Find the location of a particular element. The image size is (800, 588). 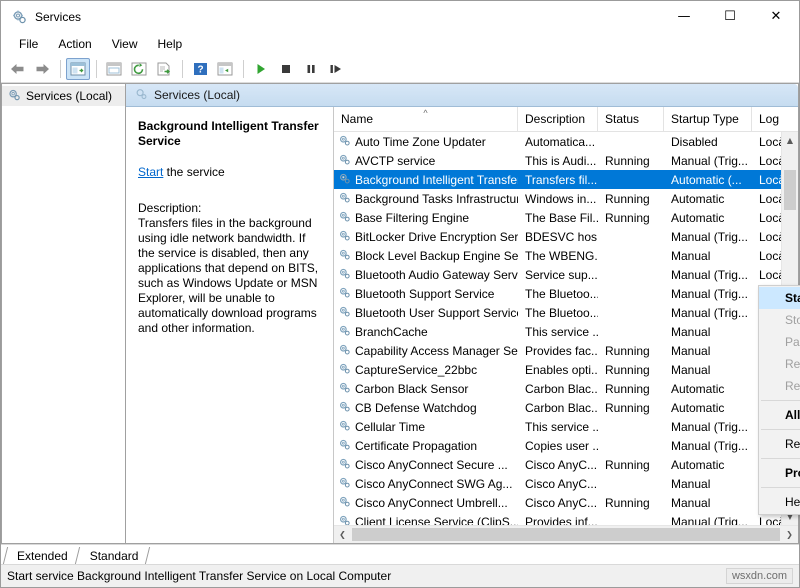

start-service-icon is located at coordinates (261, 69).